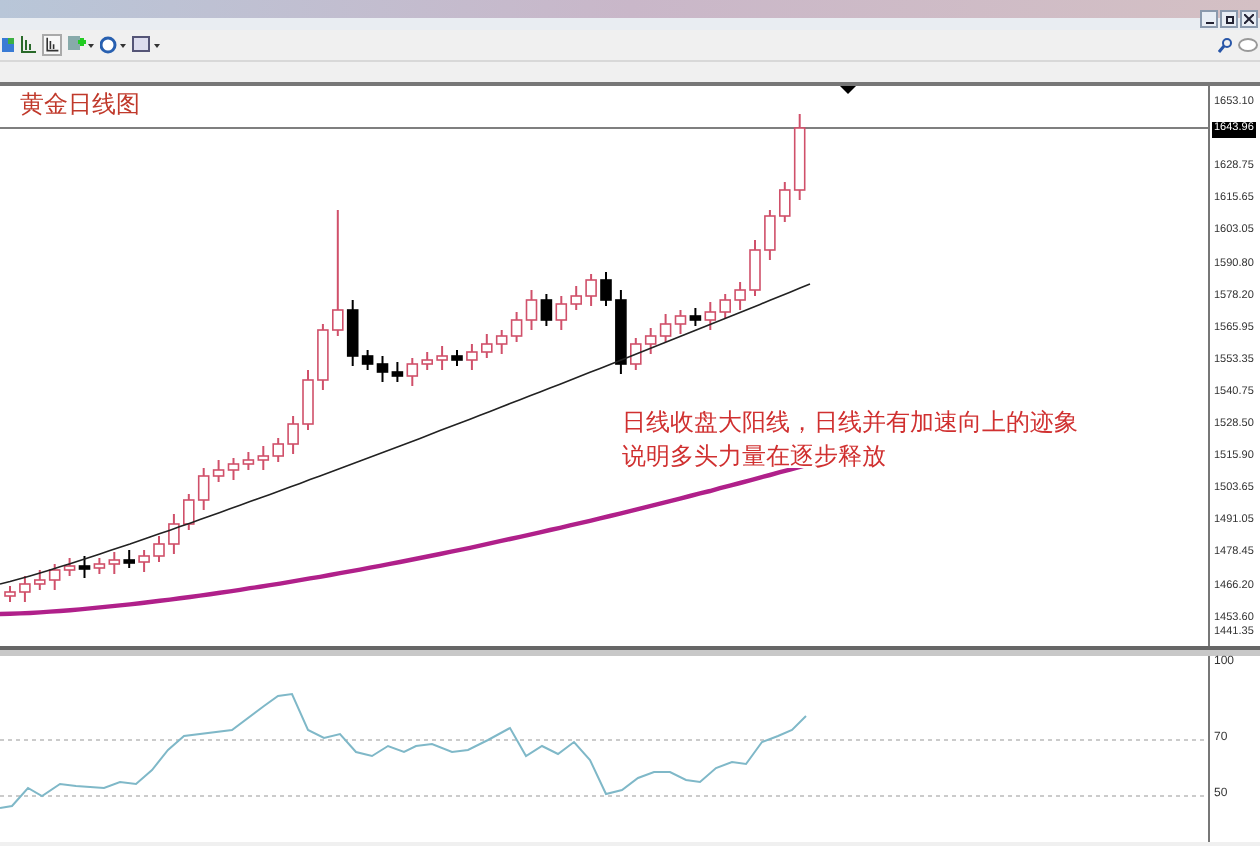 This screenshot has height=846, width=1260. Describe the element at coordinates (81, 45) in the screenshot. I see `add-chart-icon` at that location.